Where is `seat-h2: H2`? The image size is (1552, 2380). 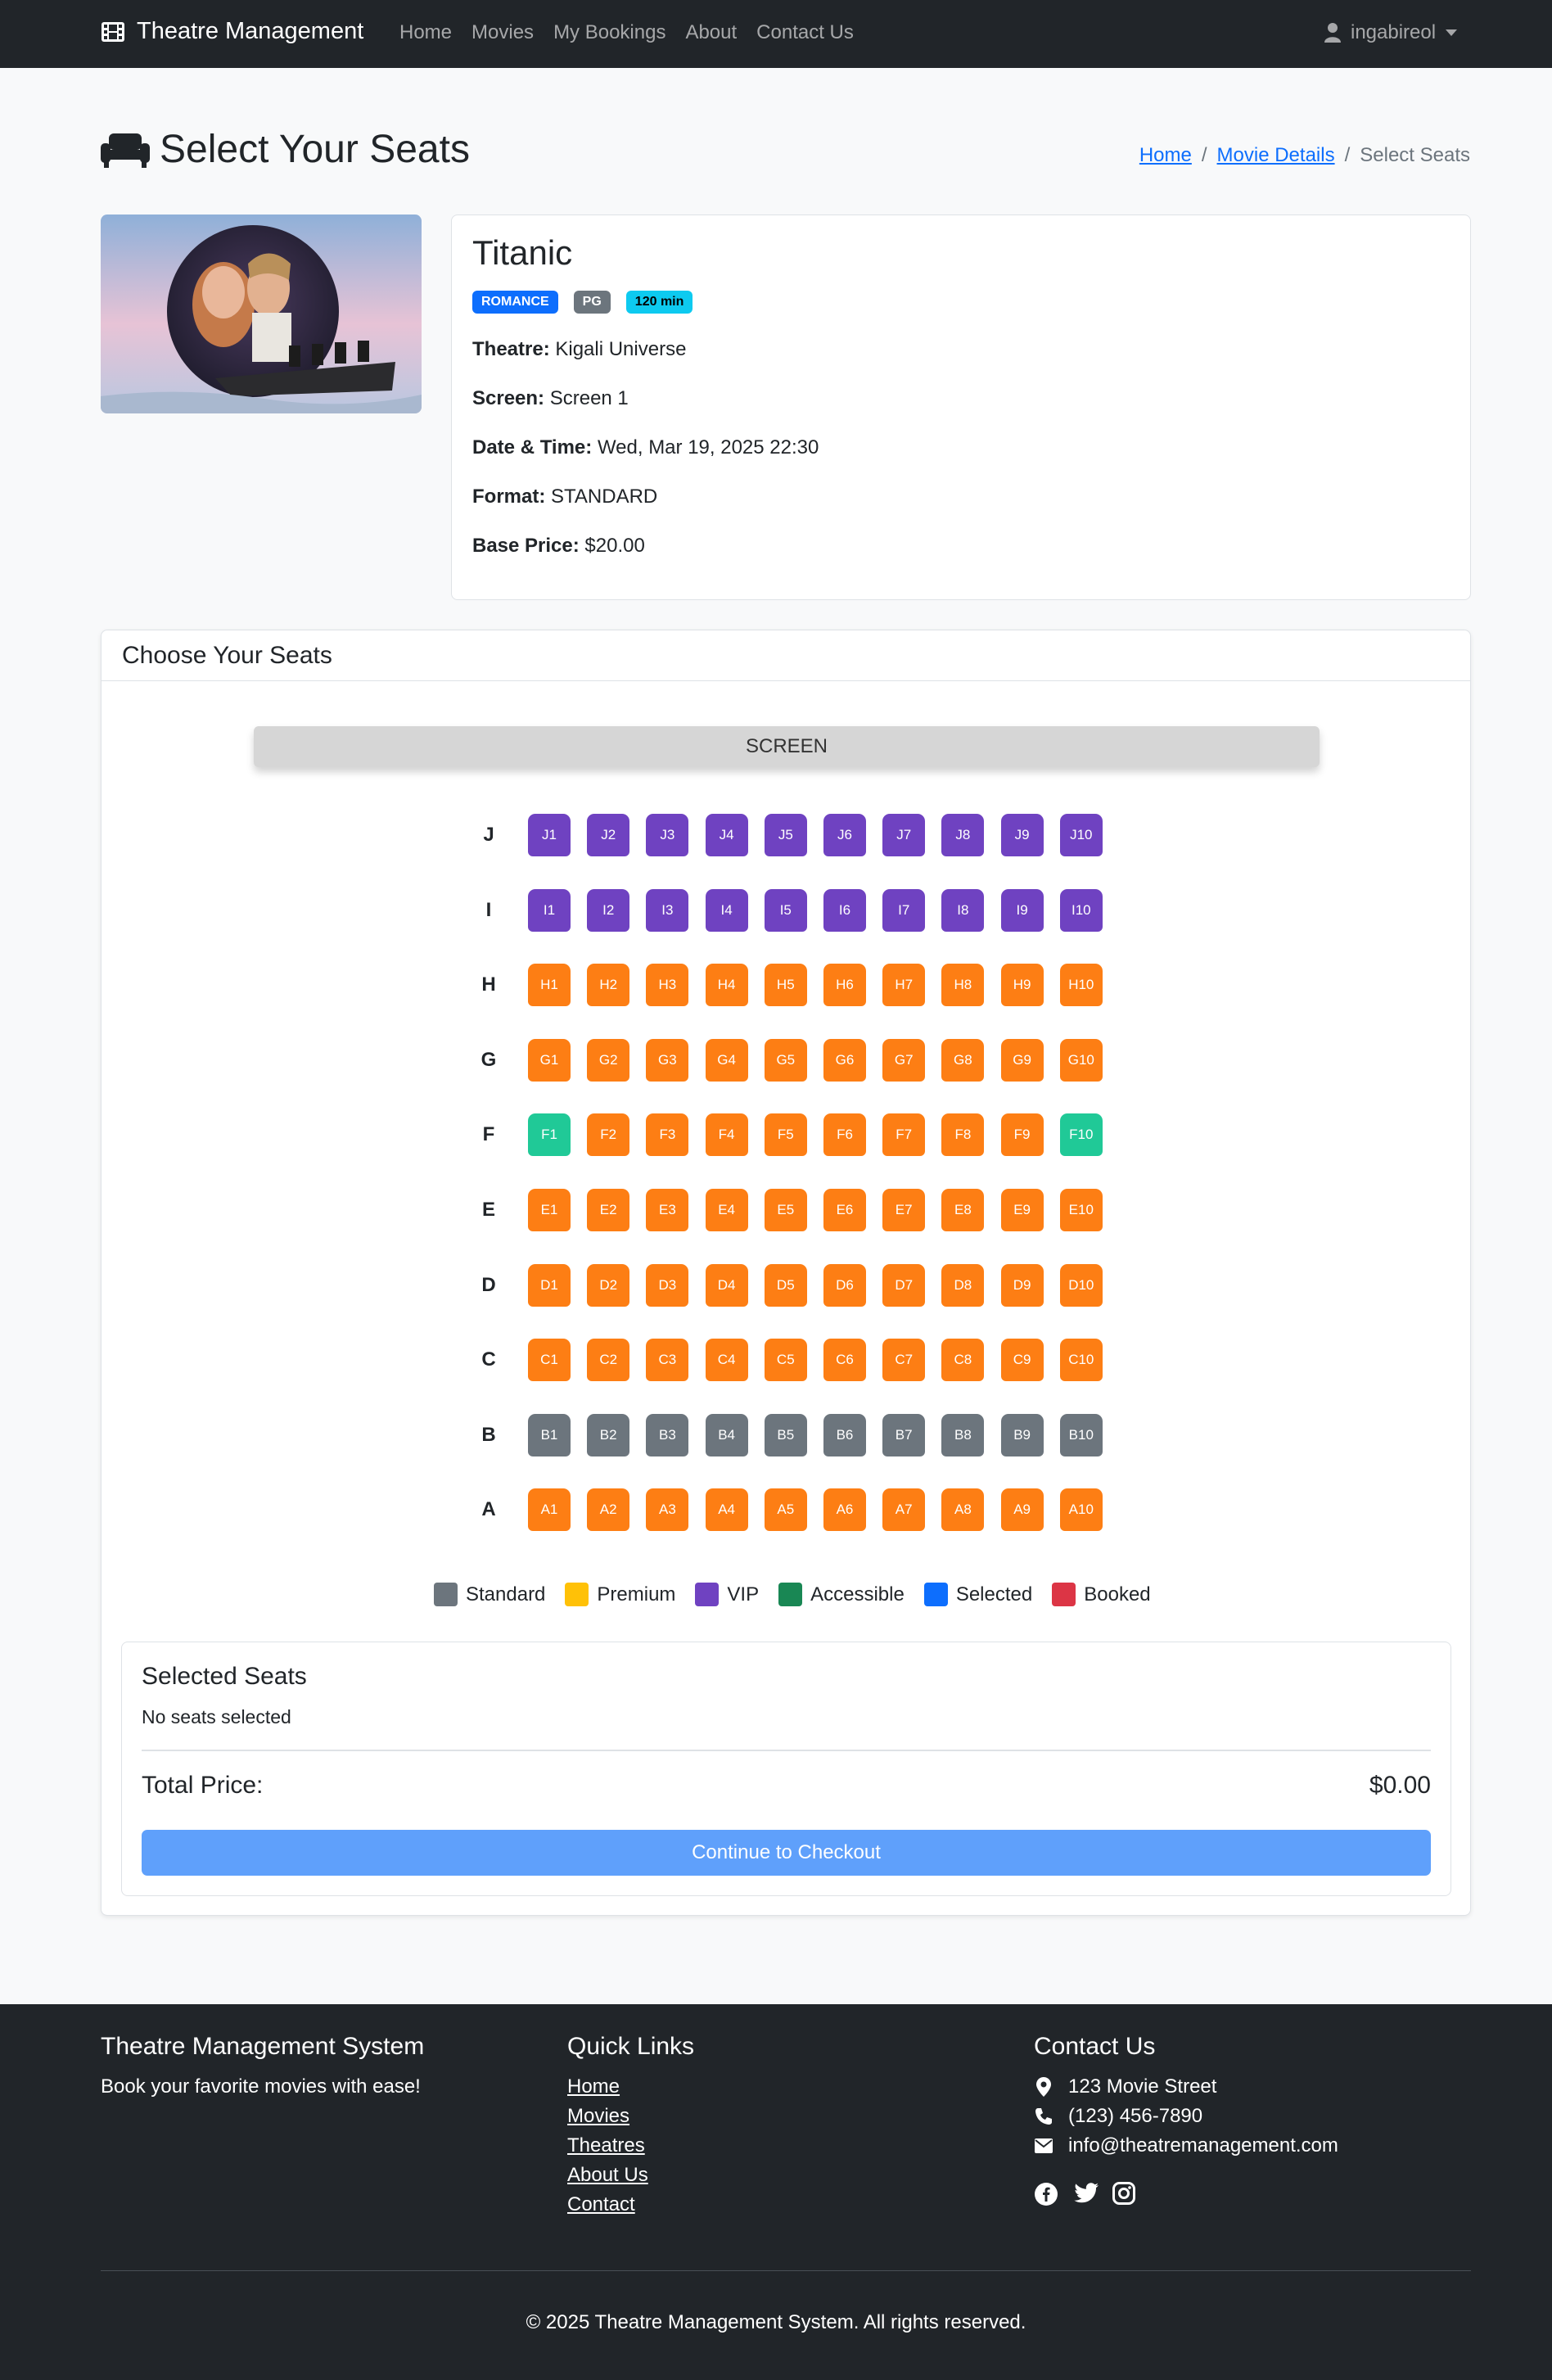
seat-h2: H2 is located at coordinates (608, 985).